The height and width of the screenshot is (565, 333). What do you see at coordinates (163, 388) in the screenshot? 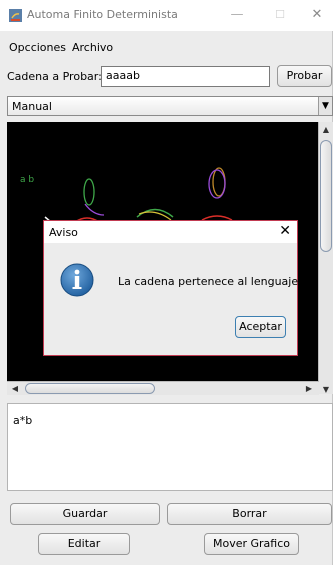
I see `horizontal-scrollbar: ◀ ▶` at bounding box center [163, 388].